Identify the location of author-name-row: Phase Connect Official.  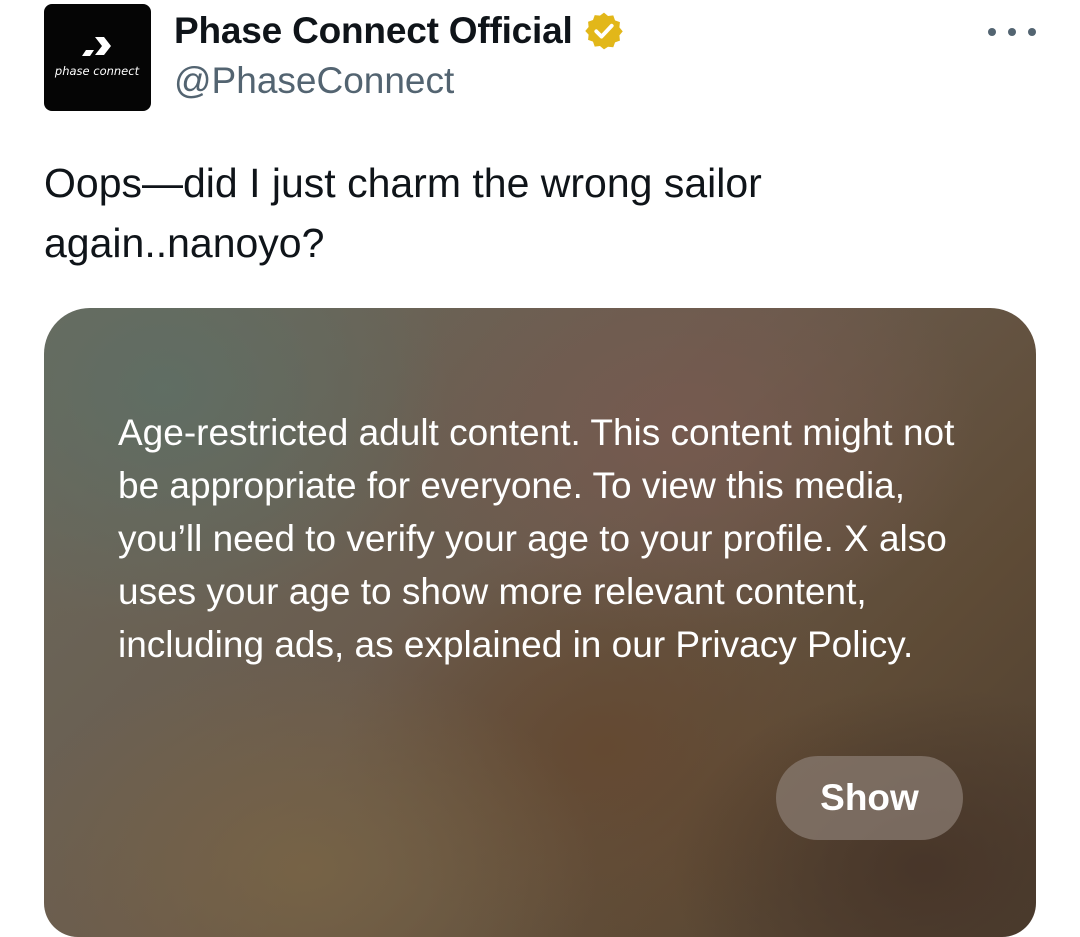
(399, 31).